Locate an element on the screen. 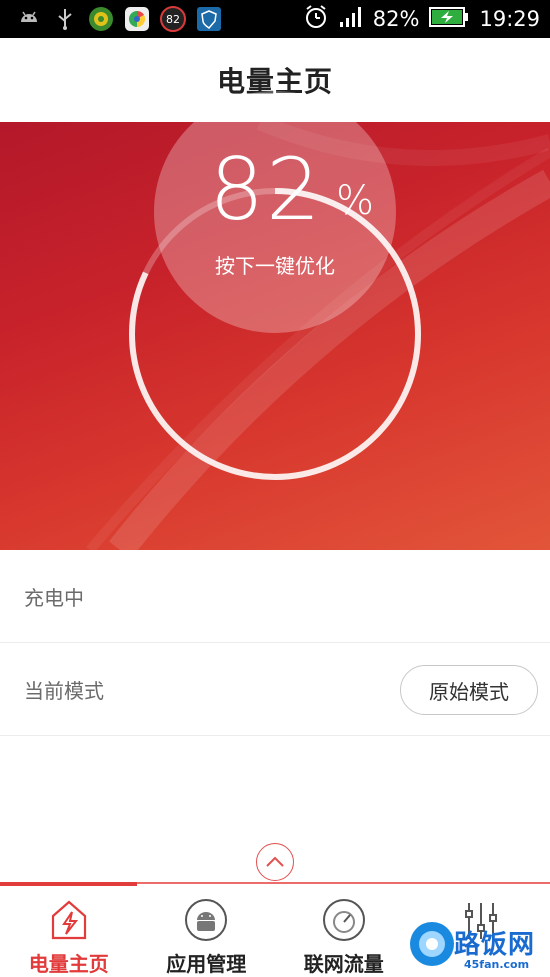 The width and height of the screenshot is (550, 977). nav-label-battery-home: 电量主页 is located at coordinates (68, 964).